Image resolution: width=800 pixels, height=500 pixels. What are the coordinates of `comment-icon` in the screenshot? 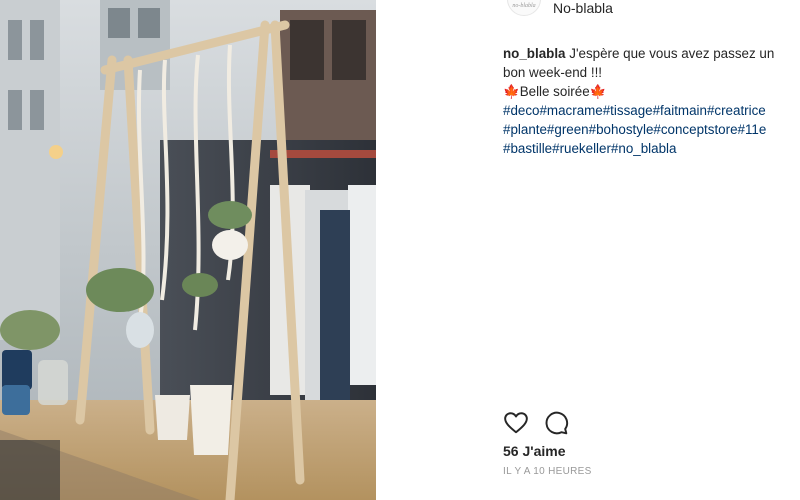 It's located at (556, 423).